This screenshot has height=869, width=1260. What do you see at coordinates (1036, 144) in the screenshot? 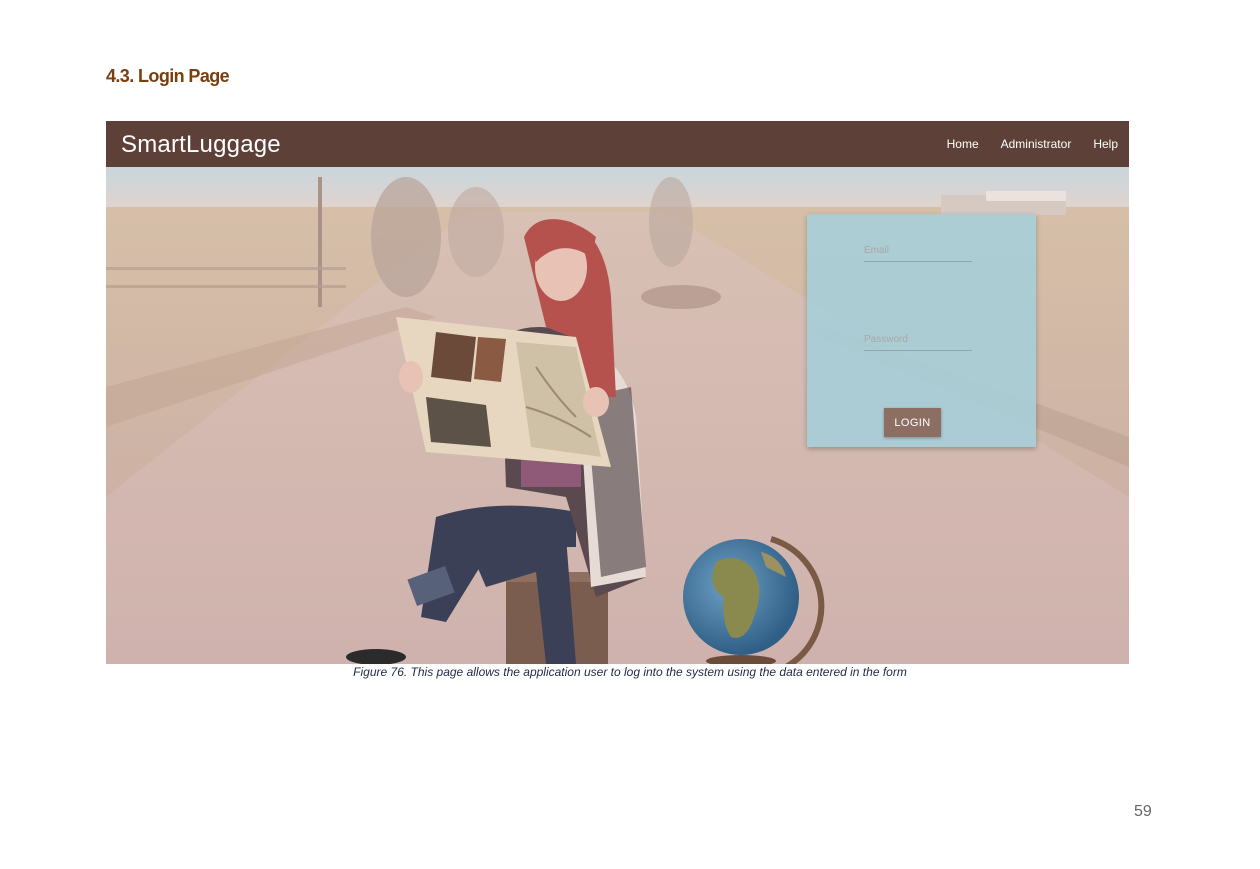
I see `nav-administrator-link: Administrator` at bounding box center [1036, 144].